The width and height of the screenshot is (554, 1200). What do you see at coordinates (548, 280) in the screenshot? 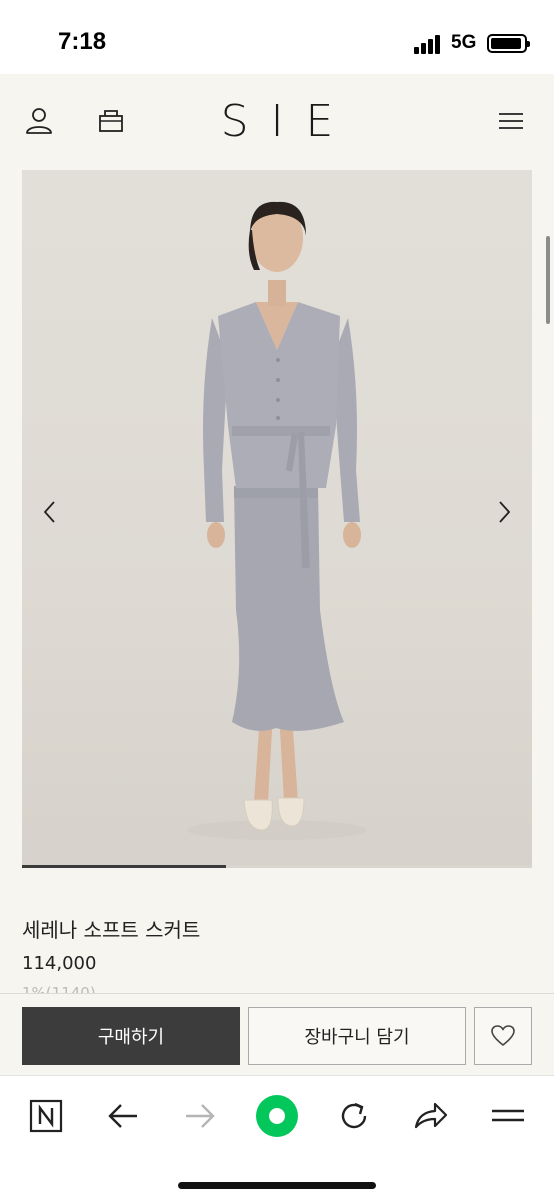
I see `page-scrollbar` at bounding box center [548, 280].